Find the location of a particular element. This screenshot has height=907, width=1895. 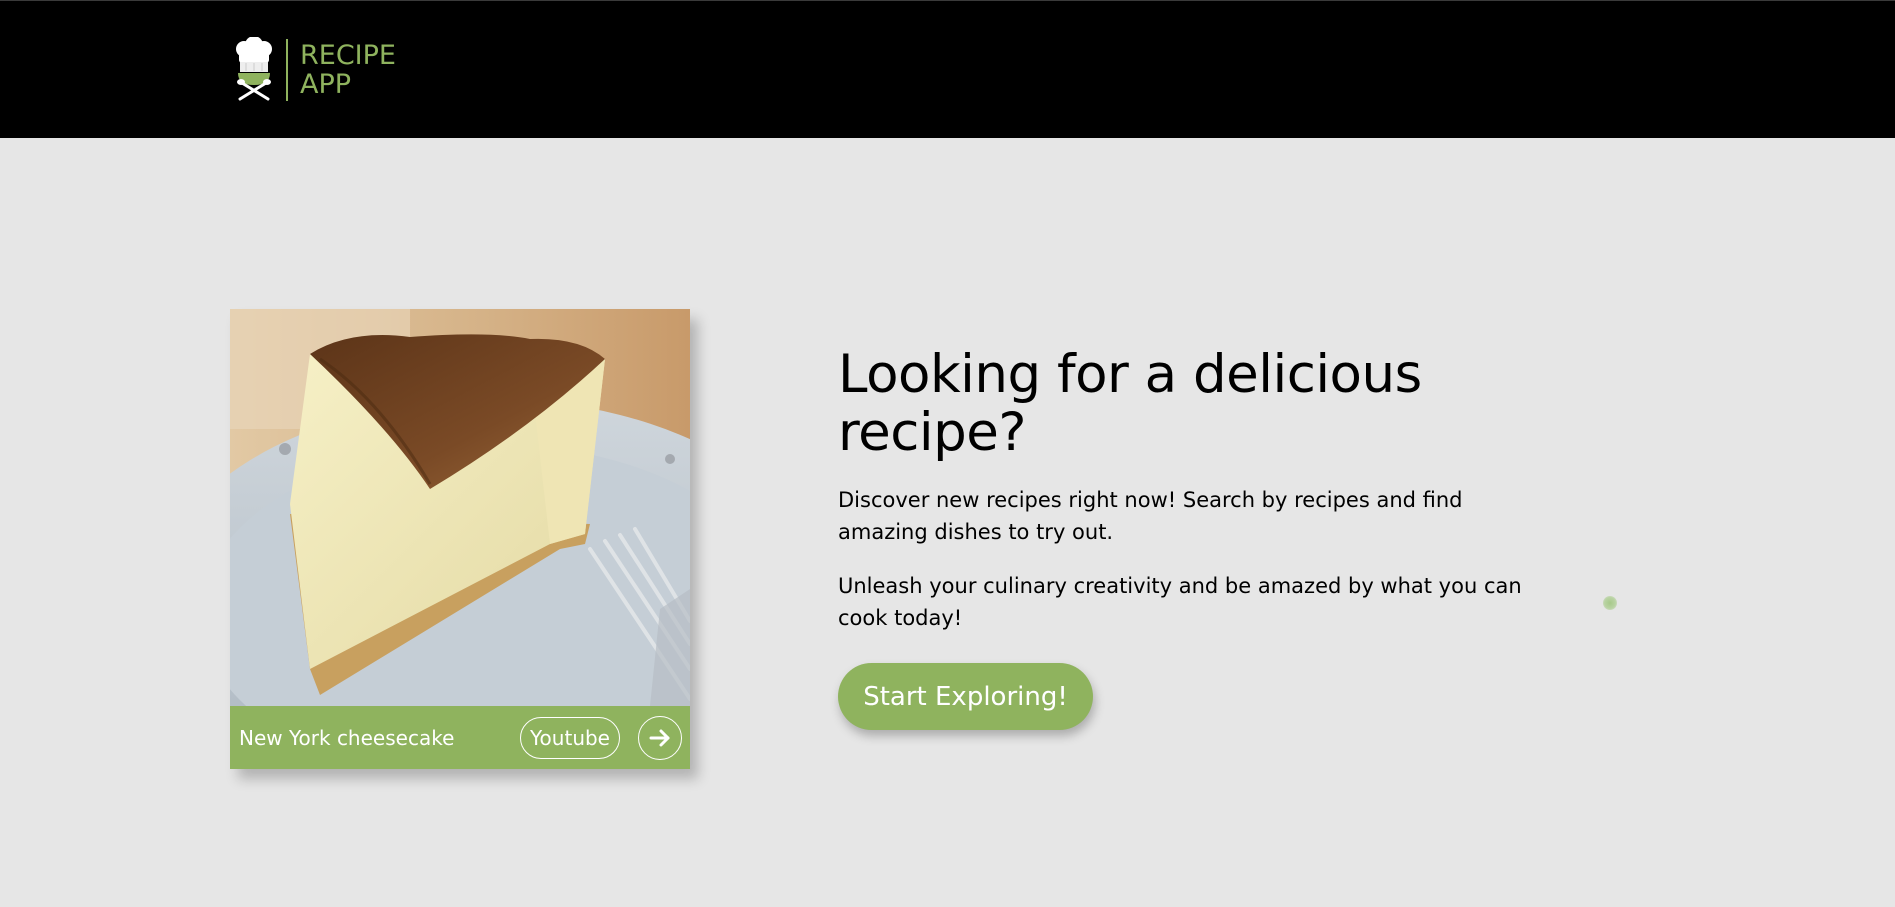

logo-text: RECIPE APP is located at coordinates (348, 70).